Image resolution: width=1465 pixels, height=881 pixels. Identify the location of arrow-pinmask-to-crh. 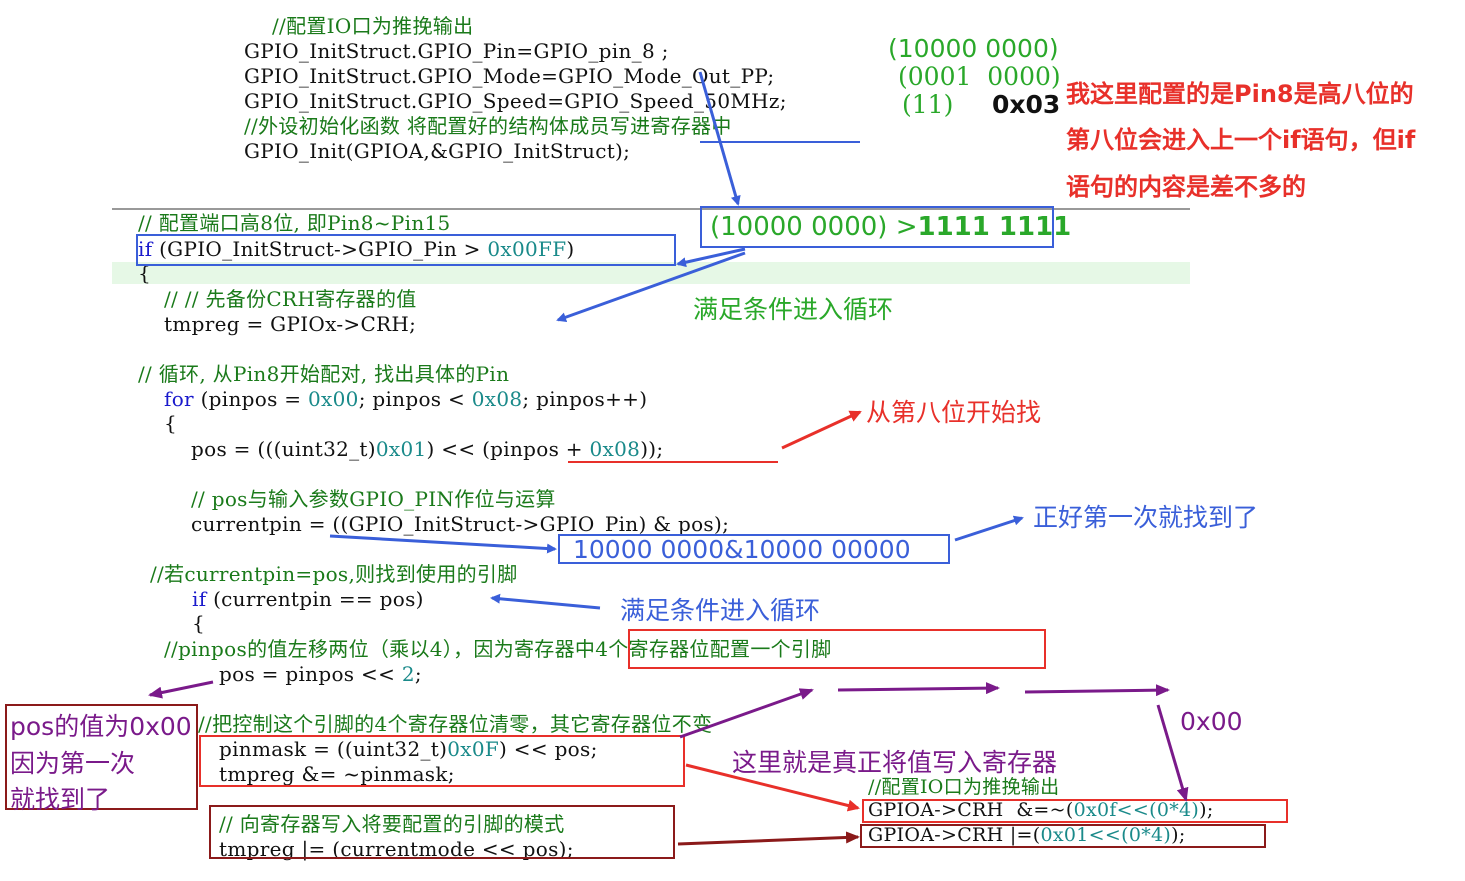
(772, 787).